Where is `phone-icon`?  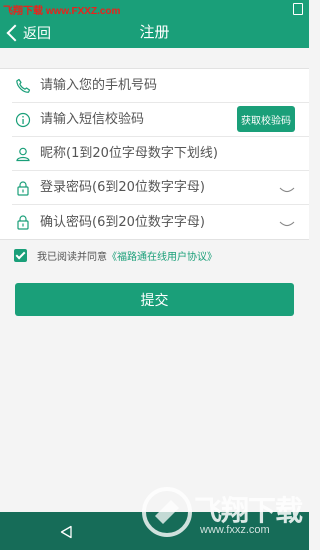 phone-icon is located at coordinates (23, 86).